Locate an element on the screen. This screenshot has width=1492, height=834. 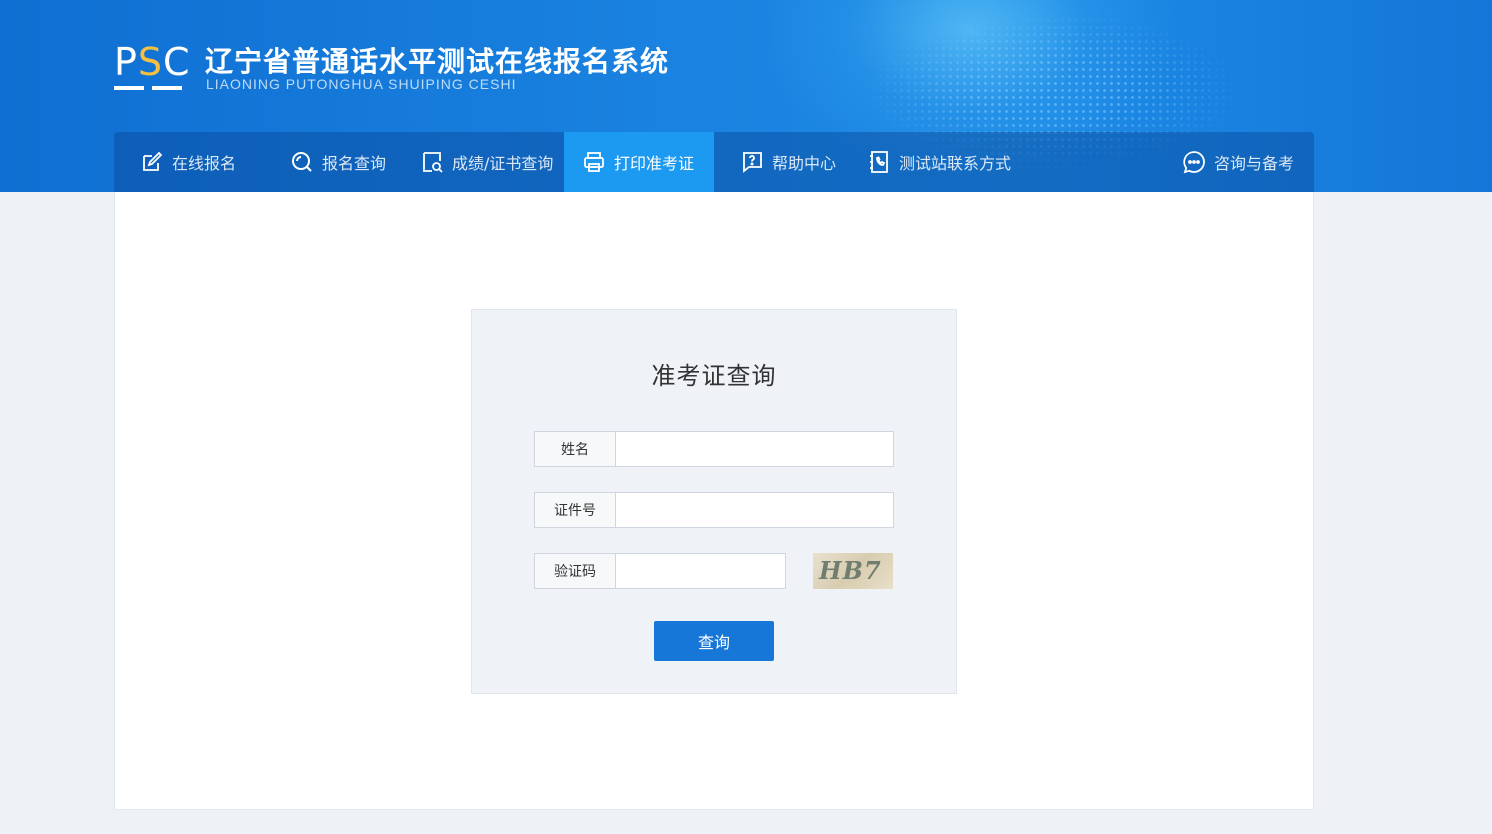
nav-label: 打印准考证 is located at coordinates (654, 163).